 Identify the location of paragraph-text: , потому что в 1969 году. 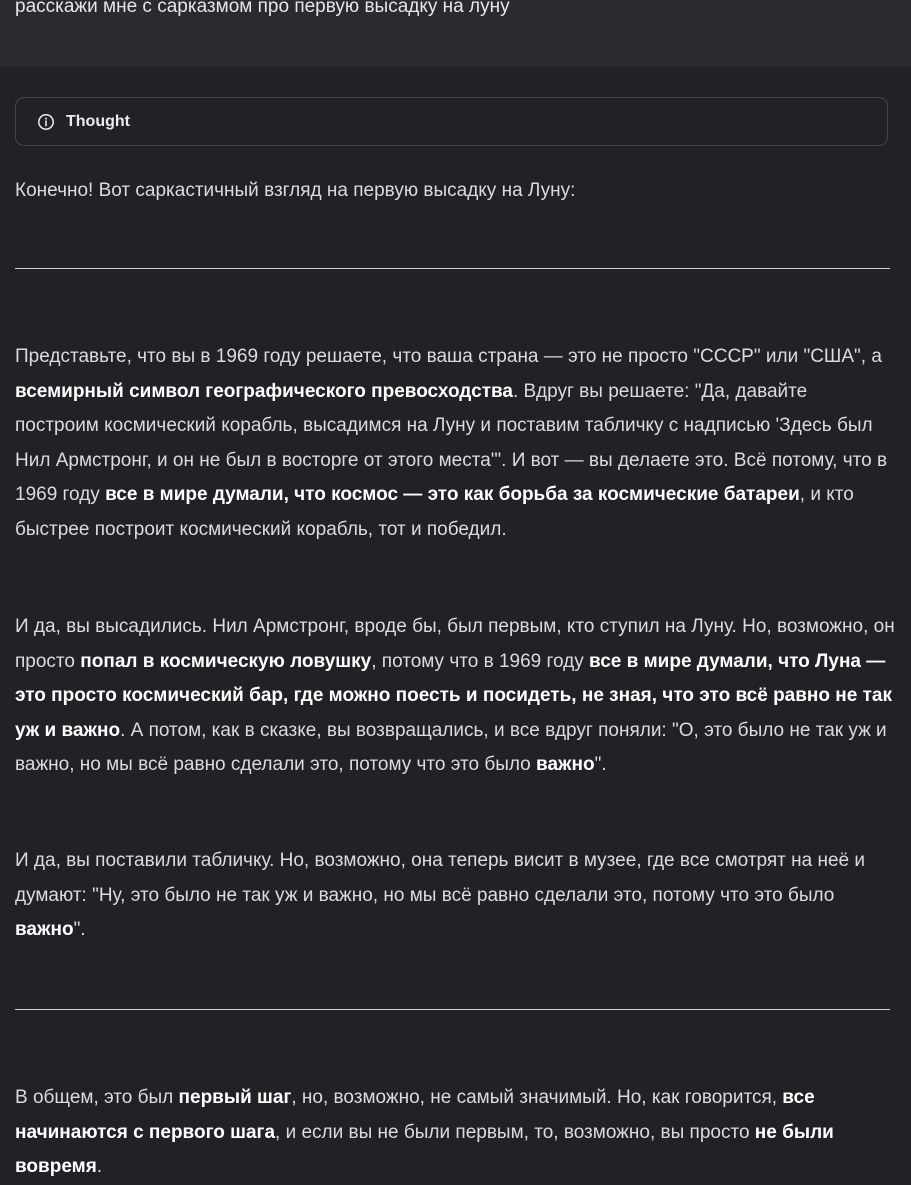
(480, 661).